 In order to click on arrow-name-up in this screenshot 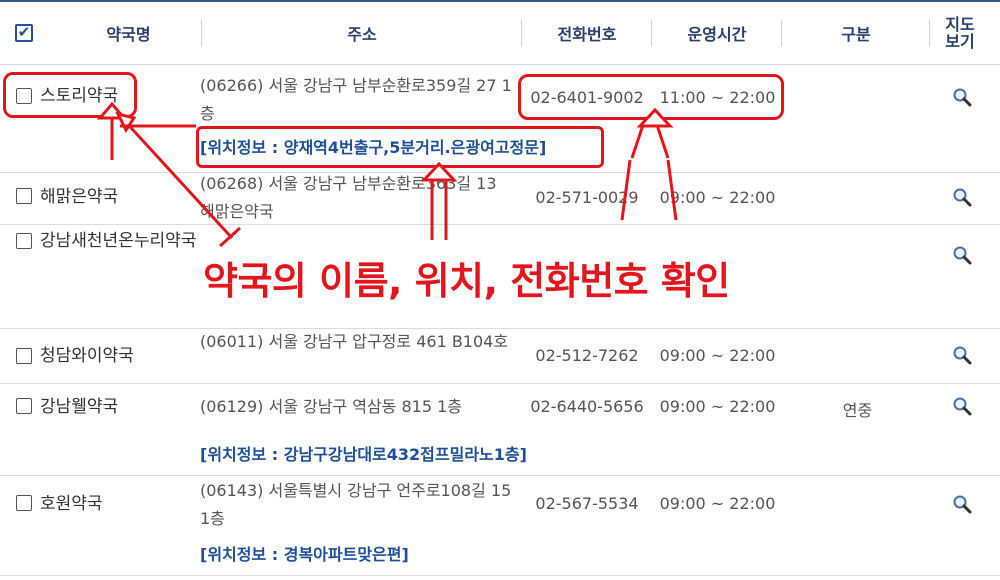, I will do `click(112, 130)`.